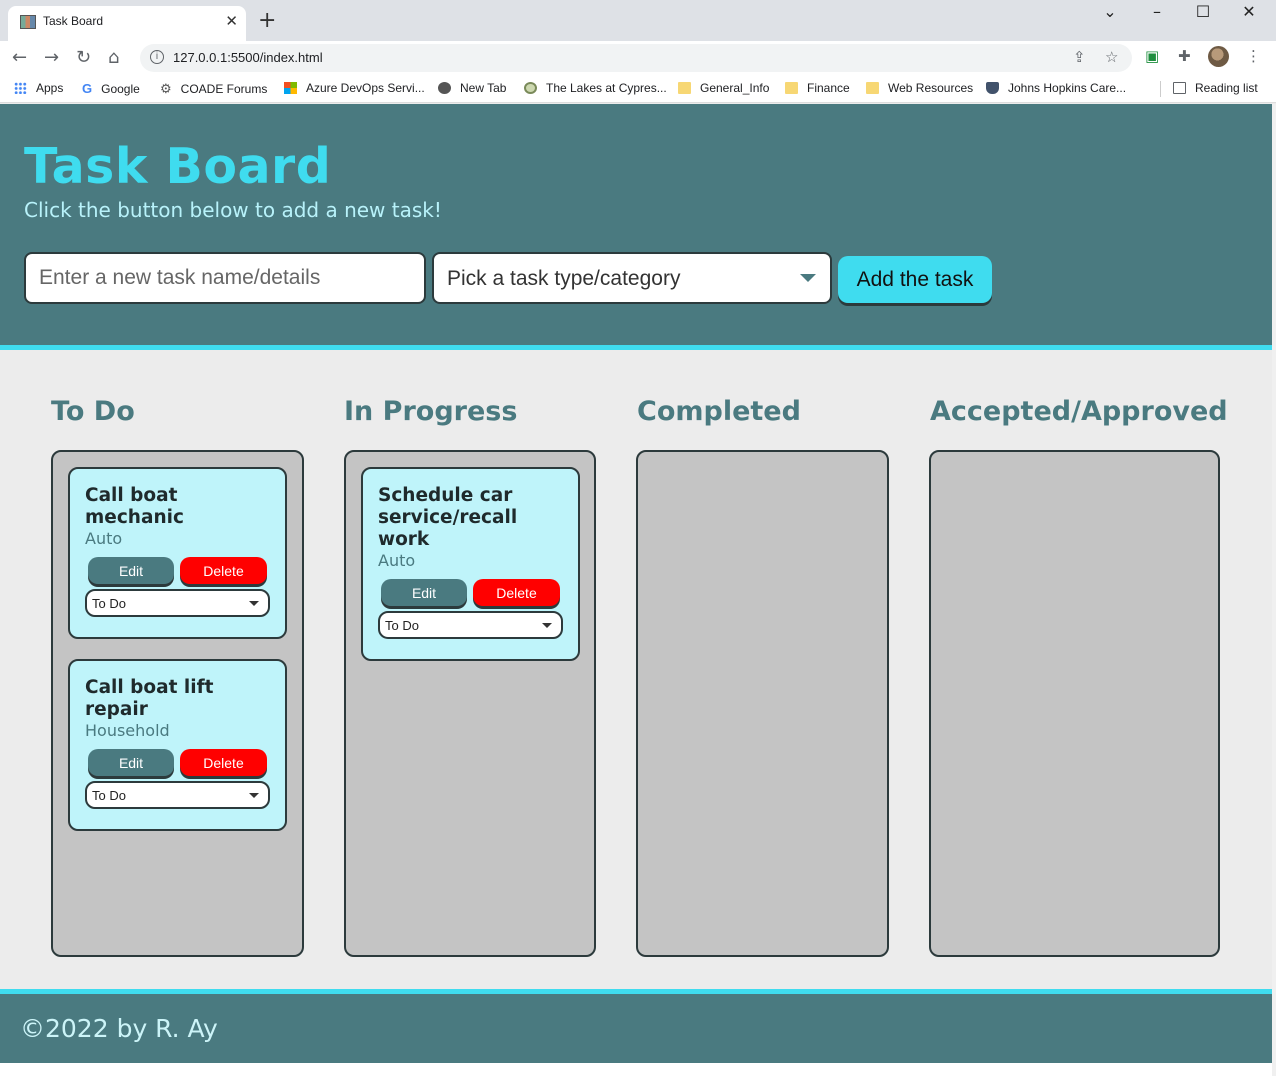 This screenshot has height=1076, width=1276. I want to click on bookmarks-divider, so click(1160, 89).